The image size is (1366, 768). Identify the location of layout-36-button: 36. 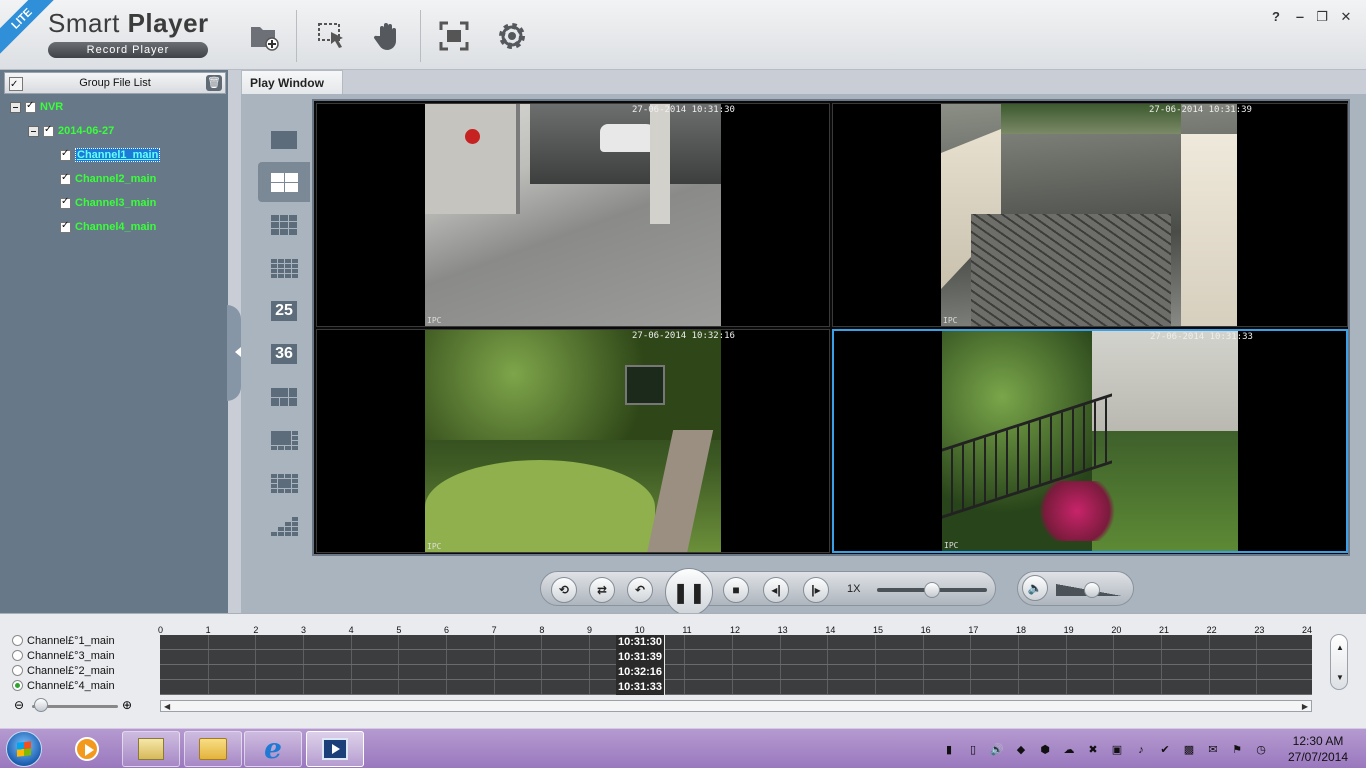
(284, 354).